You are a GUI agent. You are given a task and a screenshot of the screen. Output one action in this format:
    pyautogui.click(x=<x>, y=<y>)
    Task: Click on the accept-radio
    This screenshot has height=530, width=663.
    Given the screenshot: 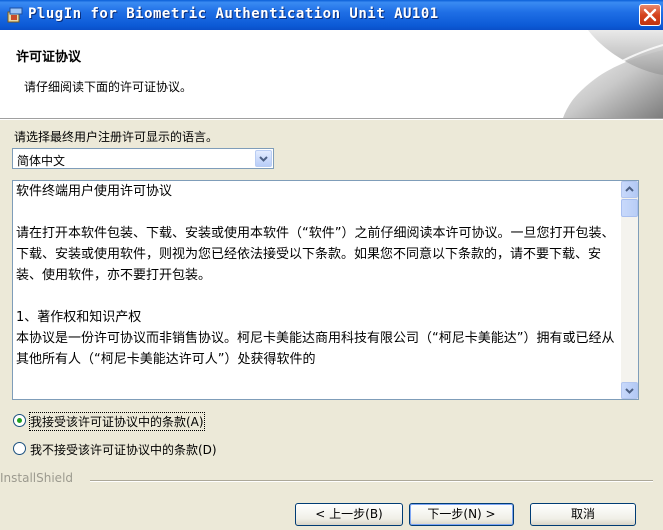 What is the action you would take?
    pyautogui.click(x=19, y=420)
    